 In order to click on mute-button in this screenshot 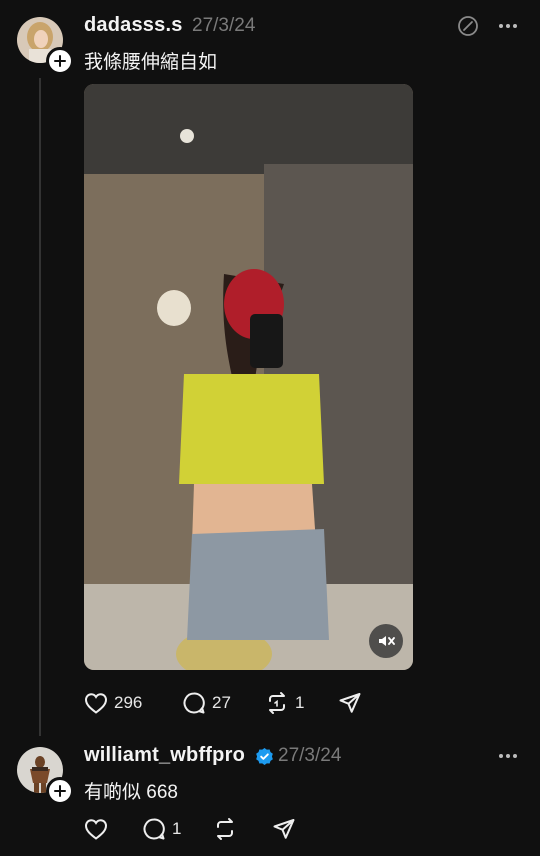, I will do `click(386, 641)`.